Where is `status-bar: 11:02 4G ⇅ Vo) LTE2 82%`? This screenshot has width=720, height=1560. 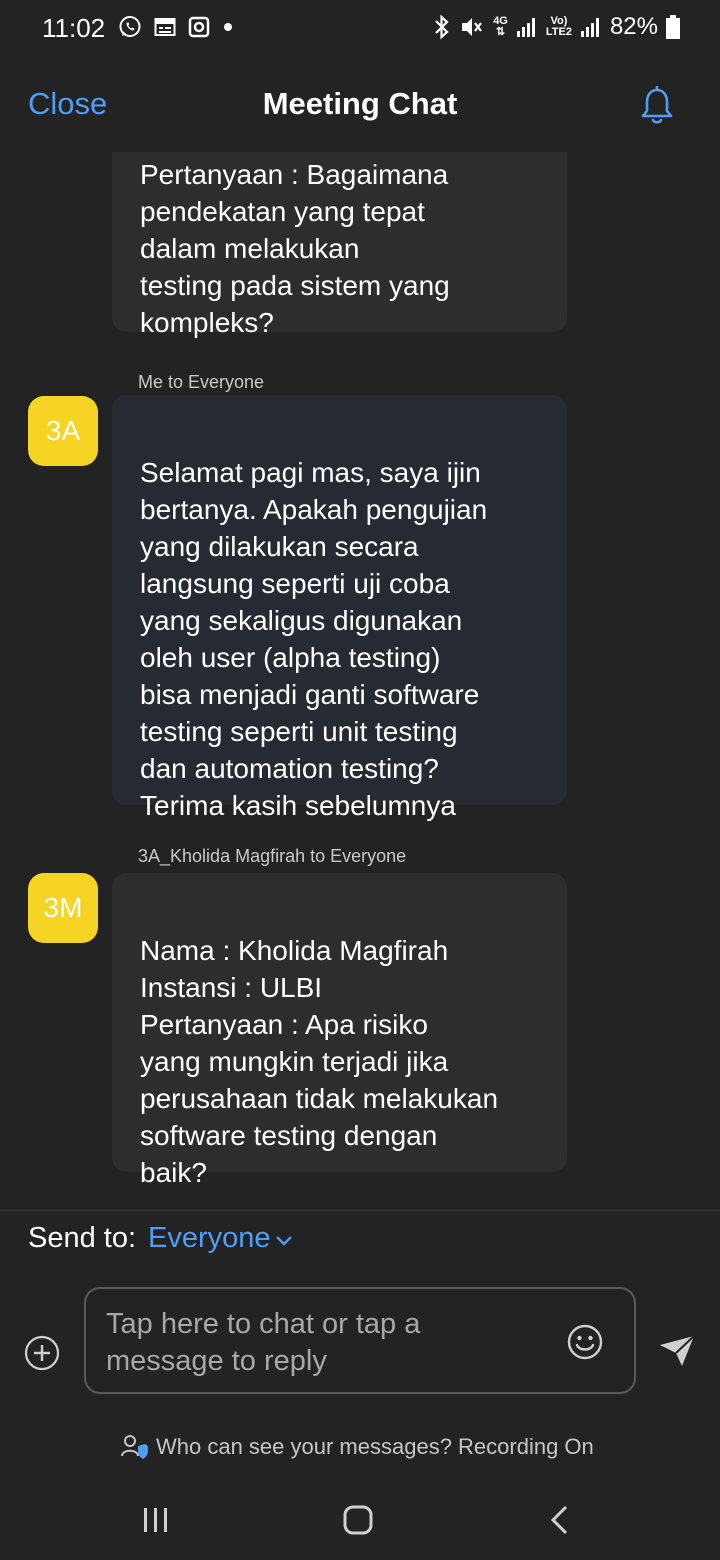 status-bar: 11:02 4G ⇅ Vo) LTE2 82% is located at coordinates (360, 28).